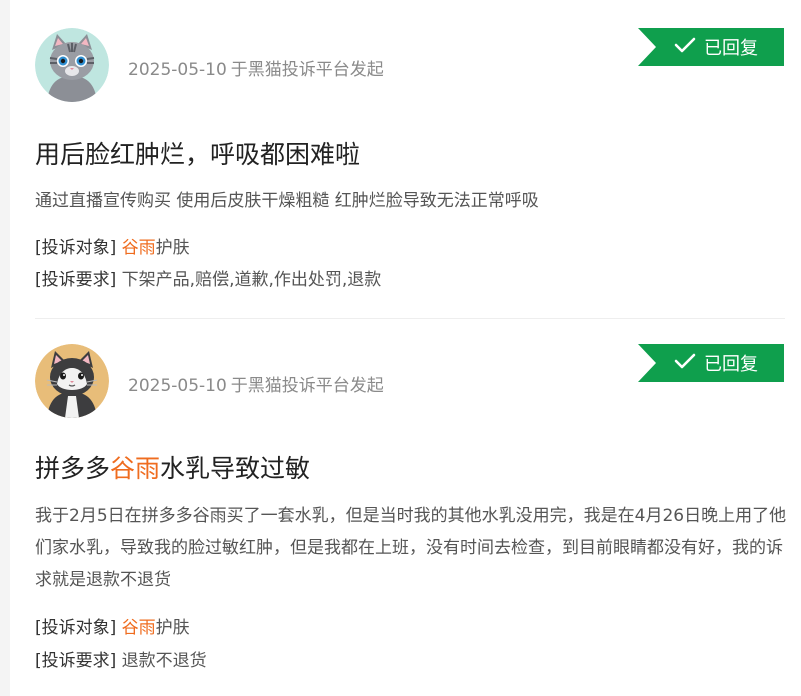 The height and width of the screenshot is (696, 801). What do you see at coordinates (251, 280) in the screenshot?
I see `demand-value: 下架产品,赔偿,道歉,作出处罚,退款` at bounding box center [251, 280].